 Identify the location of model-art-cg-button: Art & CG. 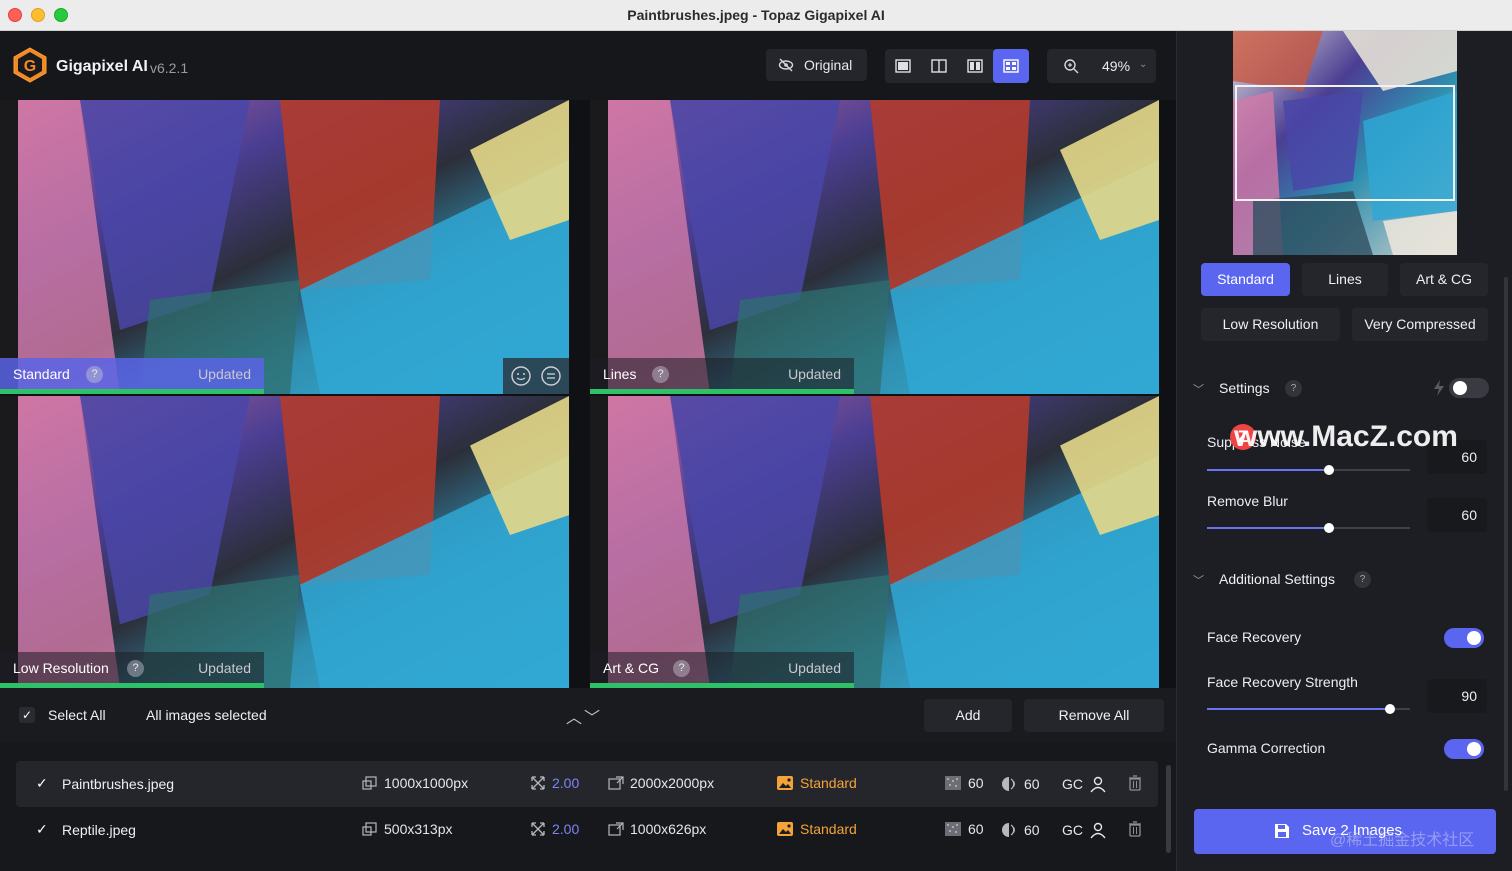
(1444, 279).